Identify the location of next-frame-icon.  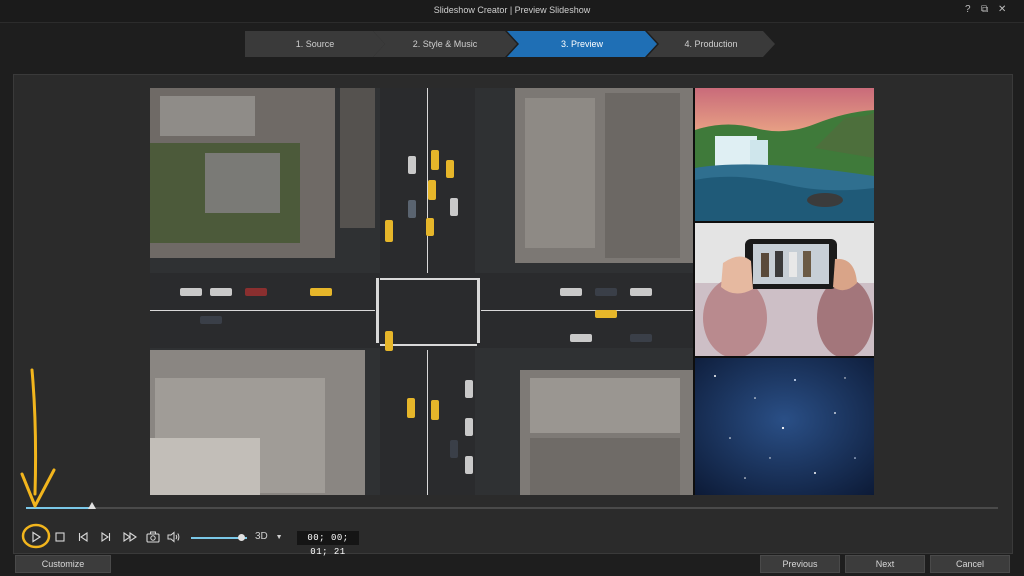
(106, 537).